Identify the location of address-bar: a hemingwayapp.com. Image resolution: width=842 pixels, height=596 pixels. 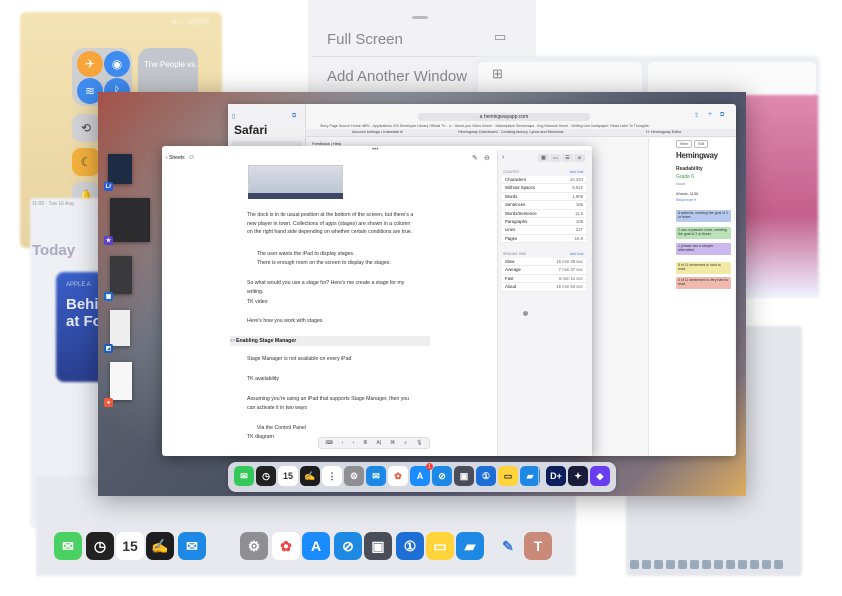
(504, 117).